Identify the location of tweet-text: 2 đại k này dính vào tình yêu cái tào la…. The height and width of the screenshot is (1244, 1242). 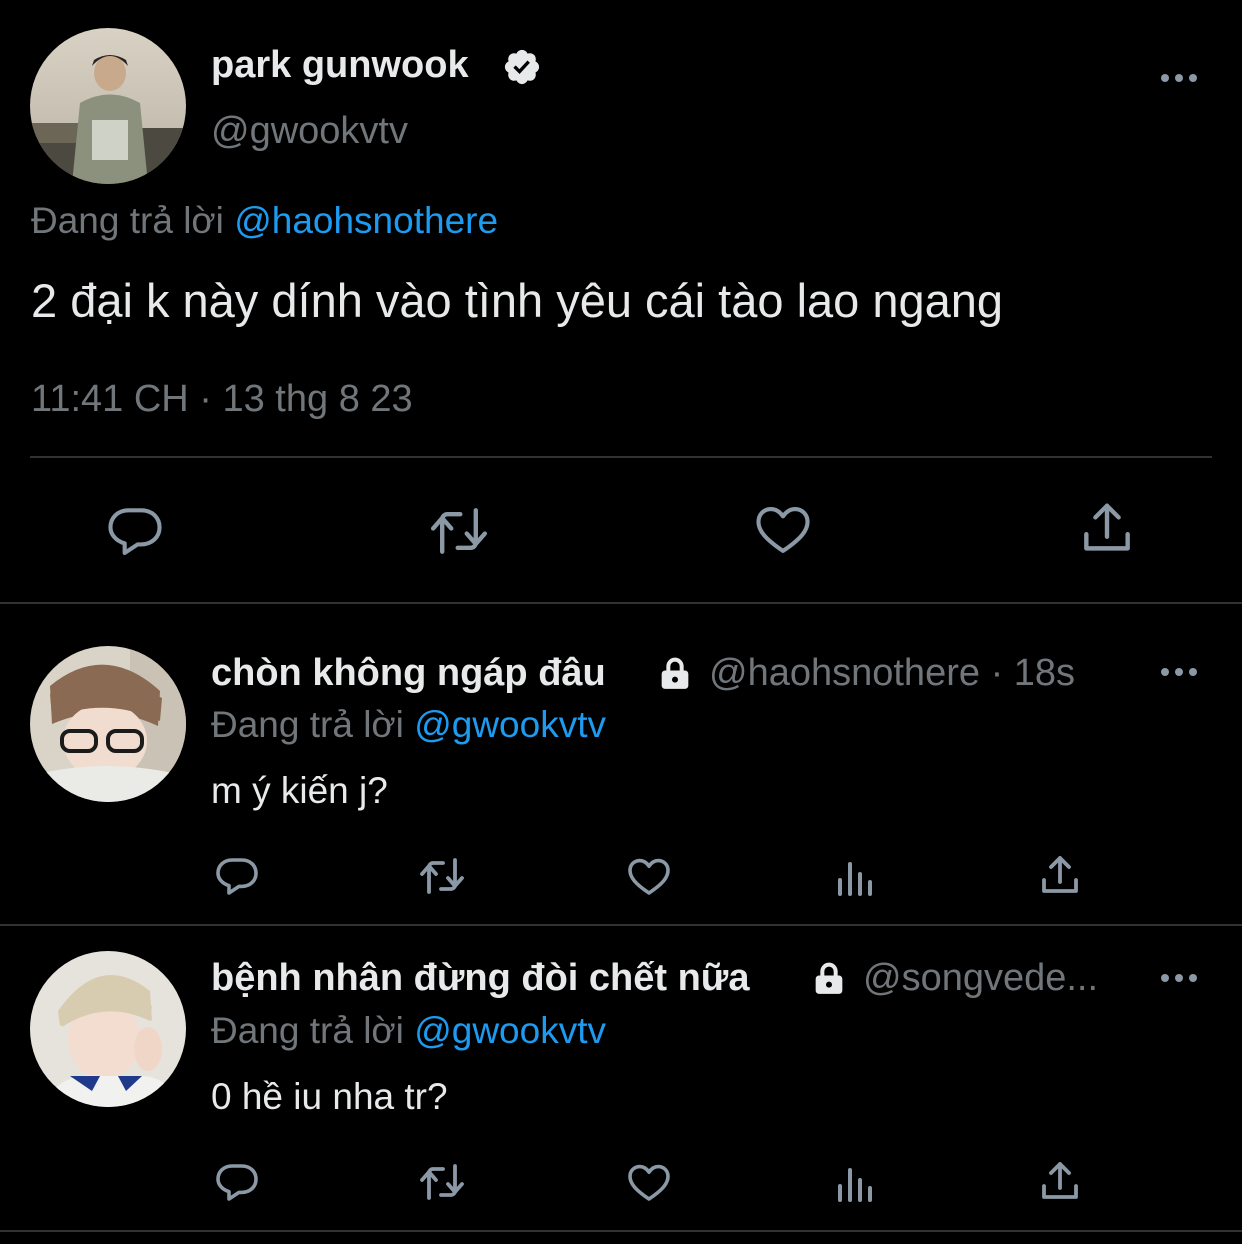
(517, 300).